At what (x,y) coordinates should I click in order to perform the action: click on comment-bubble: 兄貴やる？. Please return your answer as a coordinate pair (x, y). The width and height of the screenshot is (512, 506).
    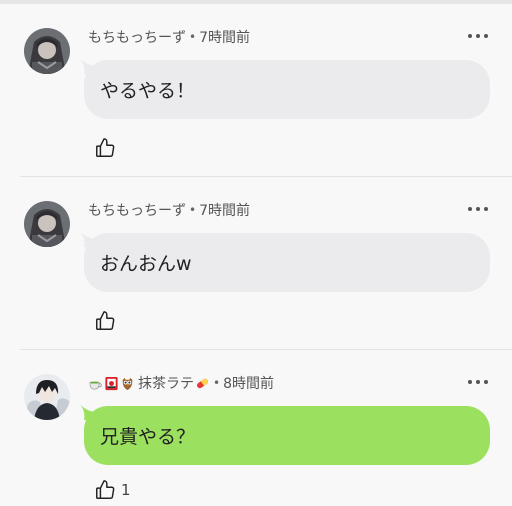
    Looking at the image, I should click on (287, 435).